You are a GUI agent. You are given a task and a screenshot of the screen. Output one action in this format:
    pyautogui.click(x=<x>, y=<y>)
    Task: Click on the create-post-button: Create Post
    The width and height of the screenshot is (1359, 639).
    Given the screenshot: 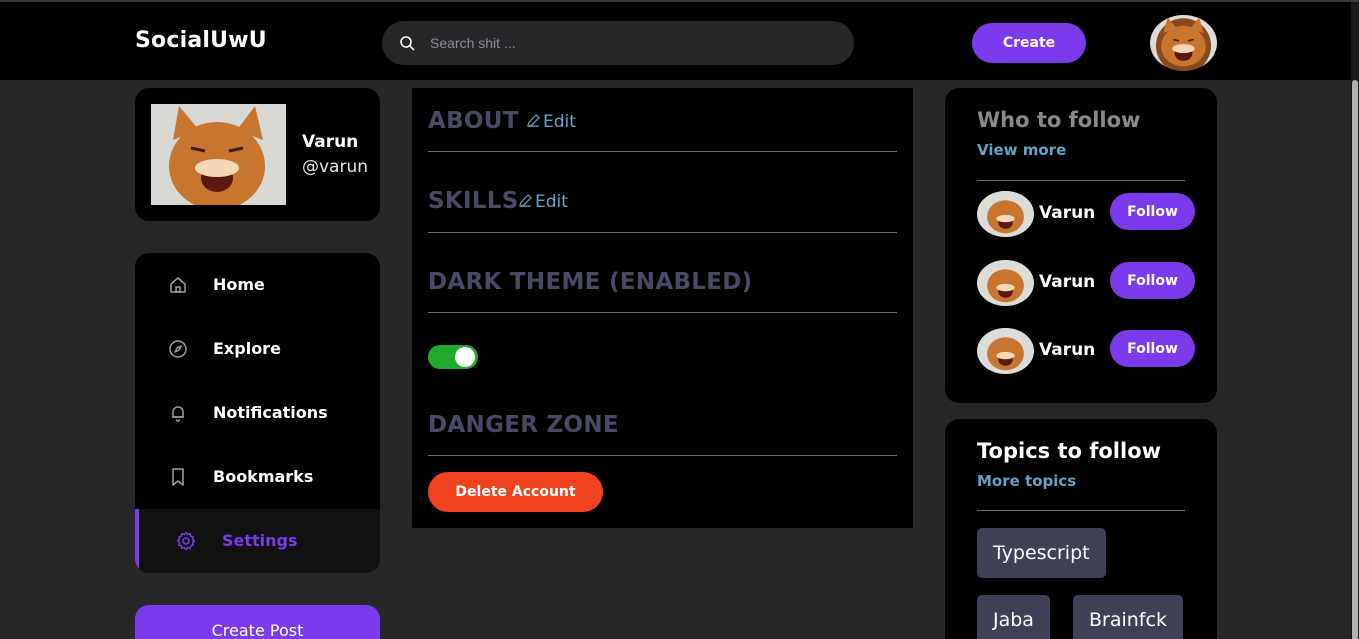 What is the action you would take?
    pyautogui.click(x=257, y=622)
    